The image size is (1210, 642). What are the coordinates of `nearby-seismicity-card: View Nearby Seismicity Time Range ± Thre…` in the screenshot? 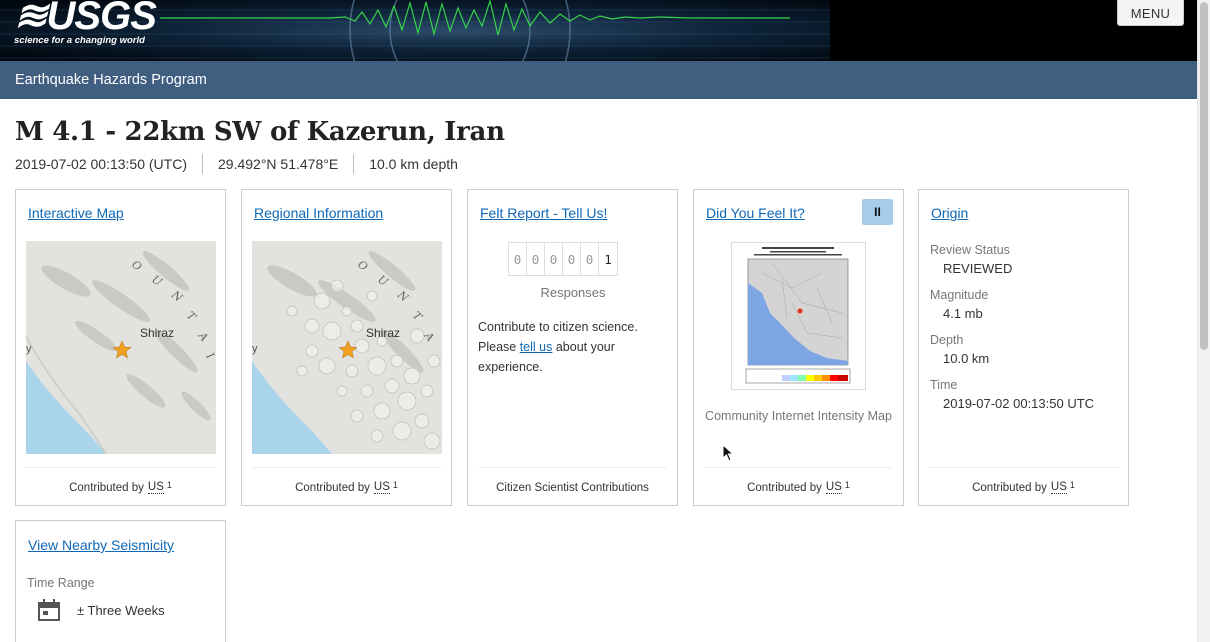 It's located at (120, 581).